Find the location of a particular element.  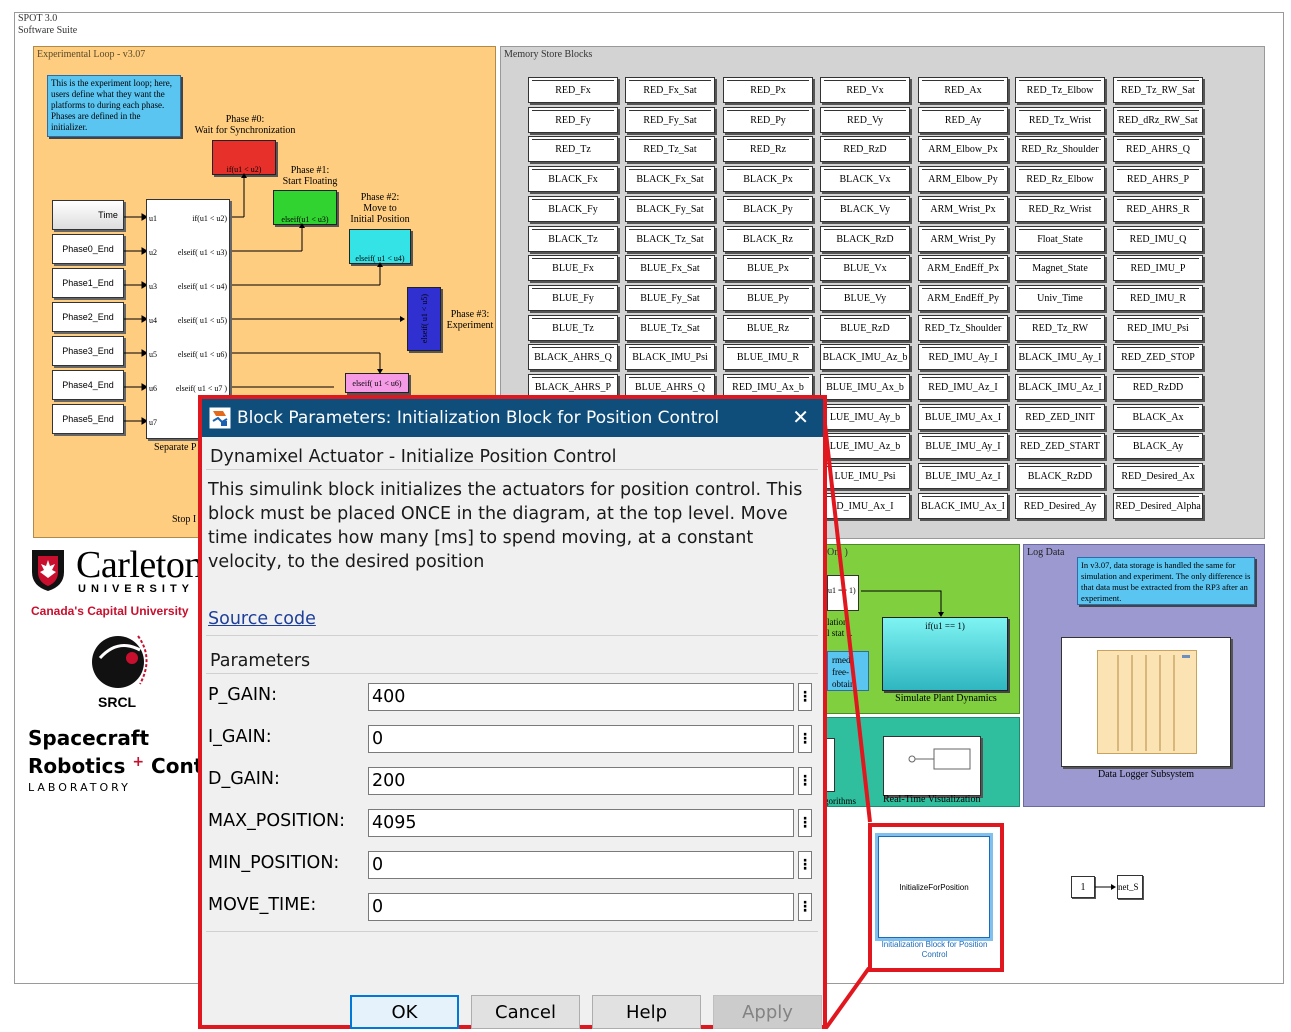

memory-store-block: RED_Desired_Ay is located at coordinates (1060, 506).